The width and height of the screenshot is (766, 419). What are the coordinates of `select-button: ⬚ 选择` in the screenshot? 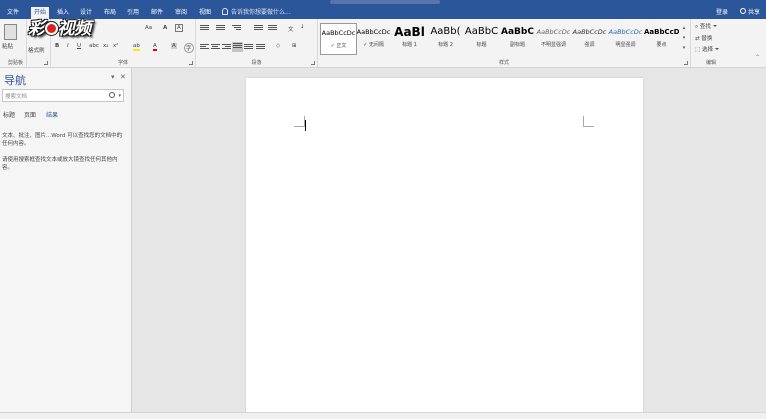 It's located at (707, 49).